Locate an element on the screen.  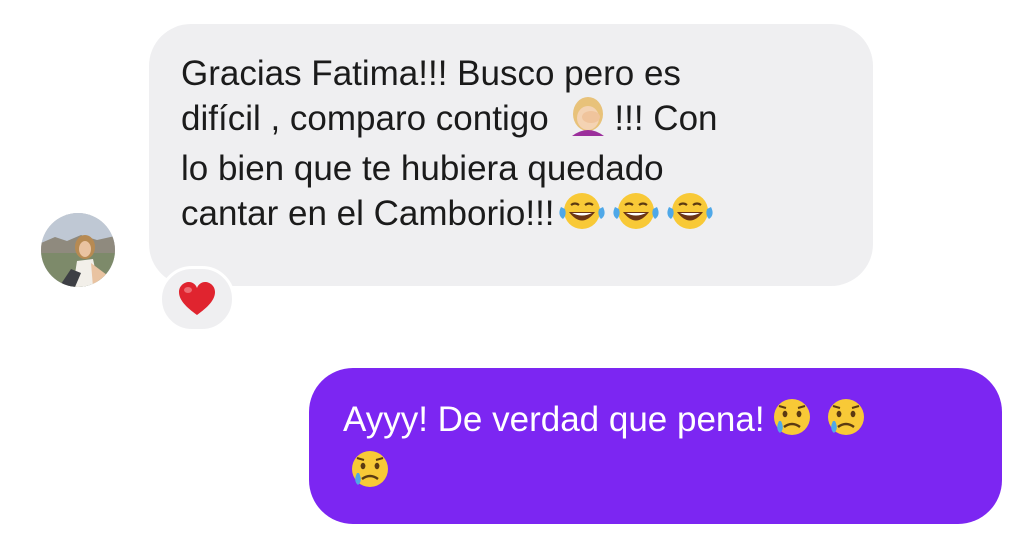
outgoing-message-line-1-text: Ayyy! De verdad que pena! is located at coordinates (554, 419).